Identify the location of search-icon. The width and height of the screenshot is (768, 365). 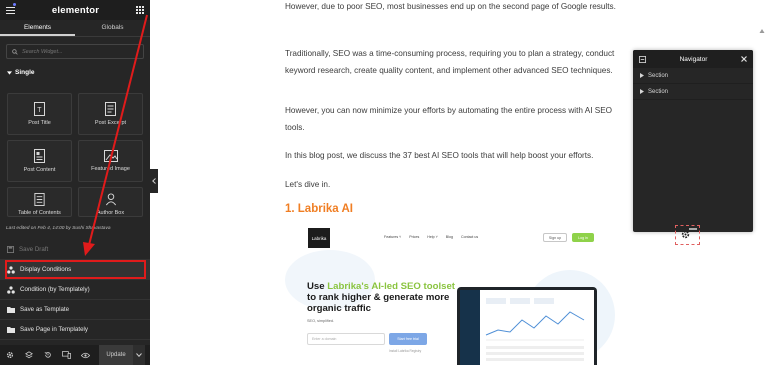
(15, 51).